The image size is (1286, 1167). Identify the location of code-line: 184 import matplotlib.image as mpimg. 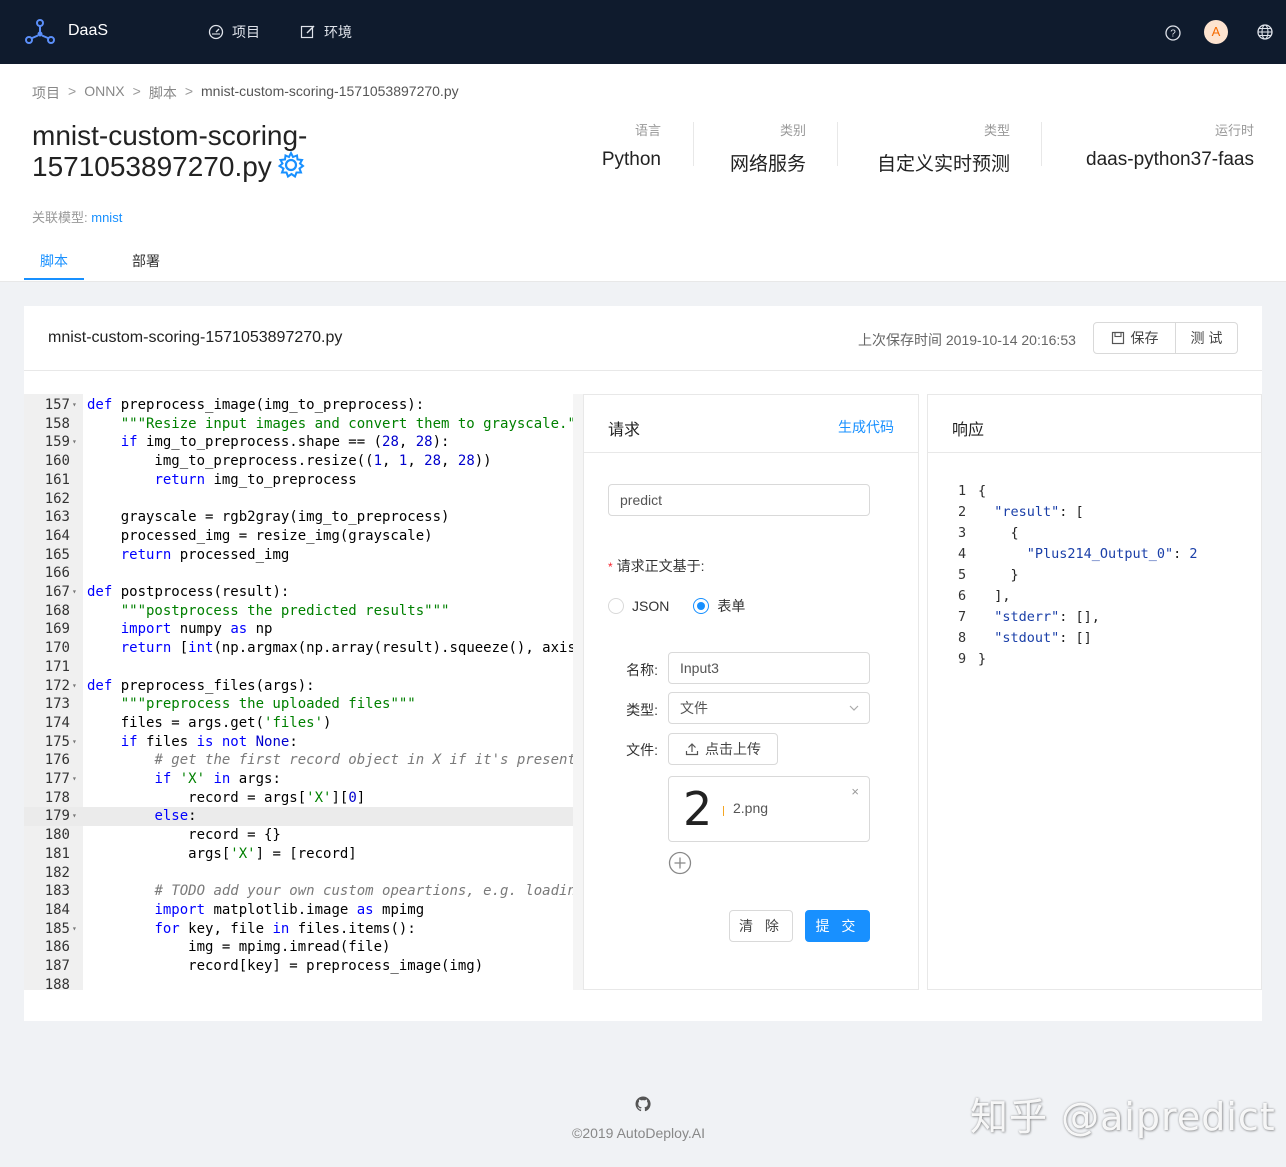
(298, 910).